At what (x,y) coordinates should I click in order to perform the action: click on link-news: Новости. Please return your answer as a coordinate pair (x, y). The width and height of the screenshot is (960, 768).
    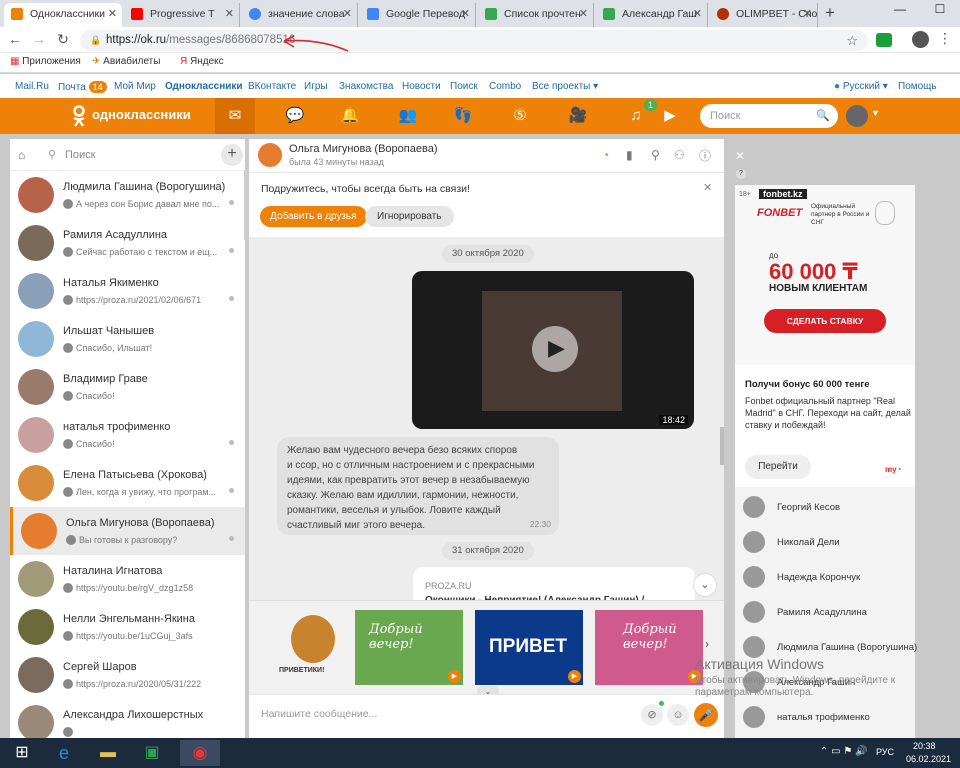
    Looking at the image, I should click on (421, 86).